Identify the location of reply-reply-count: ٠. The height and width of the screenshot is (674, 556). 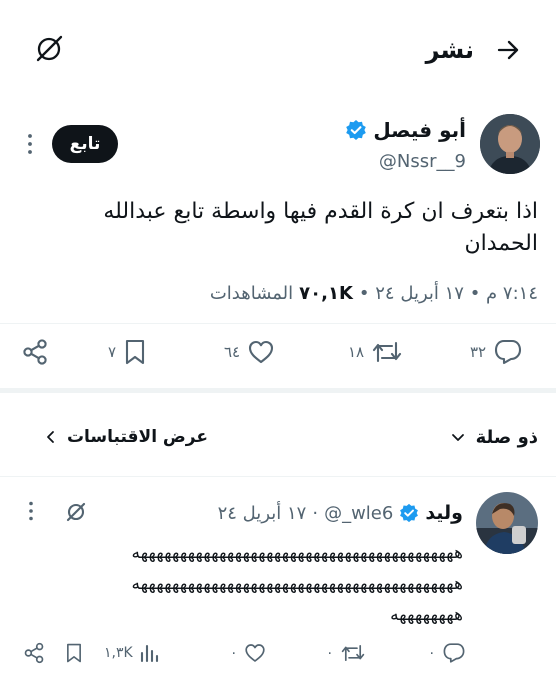
(432, 653).